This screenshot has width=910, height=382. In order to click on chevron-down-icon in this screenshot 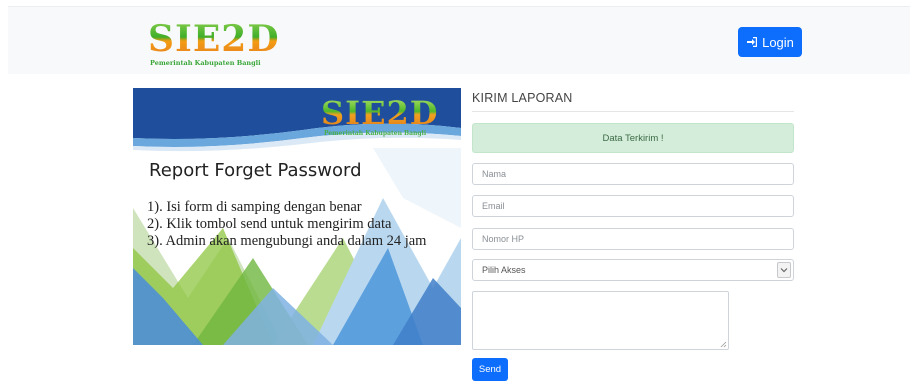, I will do `click(784, 270)`.